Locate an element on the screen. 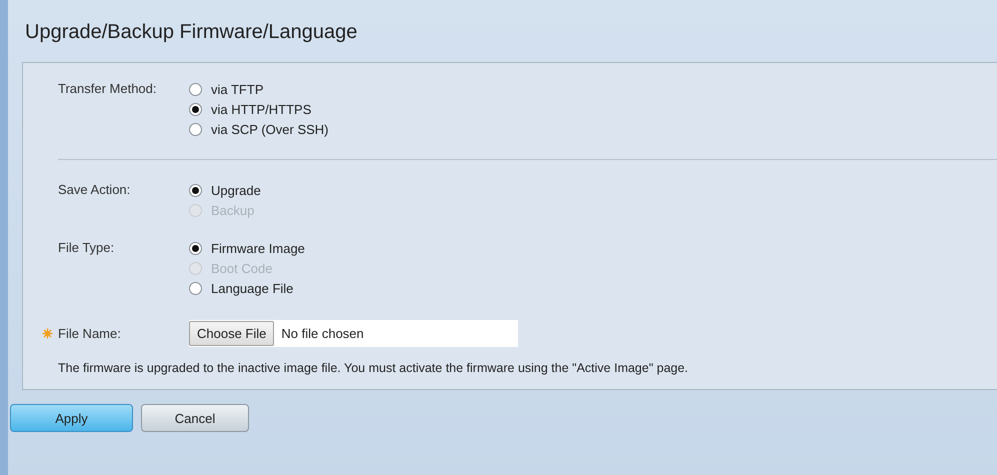  option-label: via TFTP is located at coordinates (237, 89).